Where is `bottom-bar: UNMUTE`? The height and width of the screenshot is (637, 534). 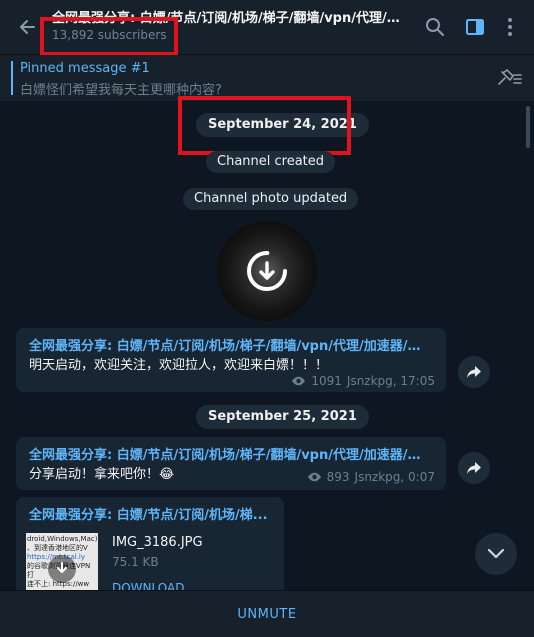
bottom-bar: UNMUTE is located at coordinates (267, 613).